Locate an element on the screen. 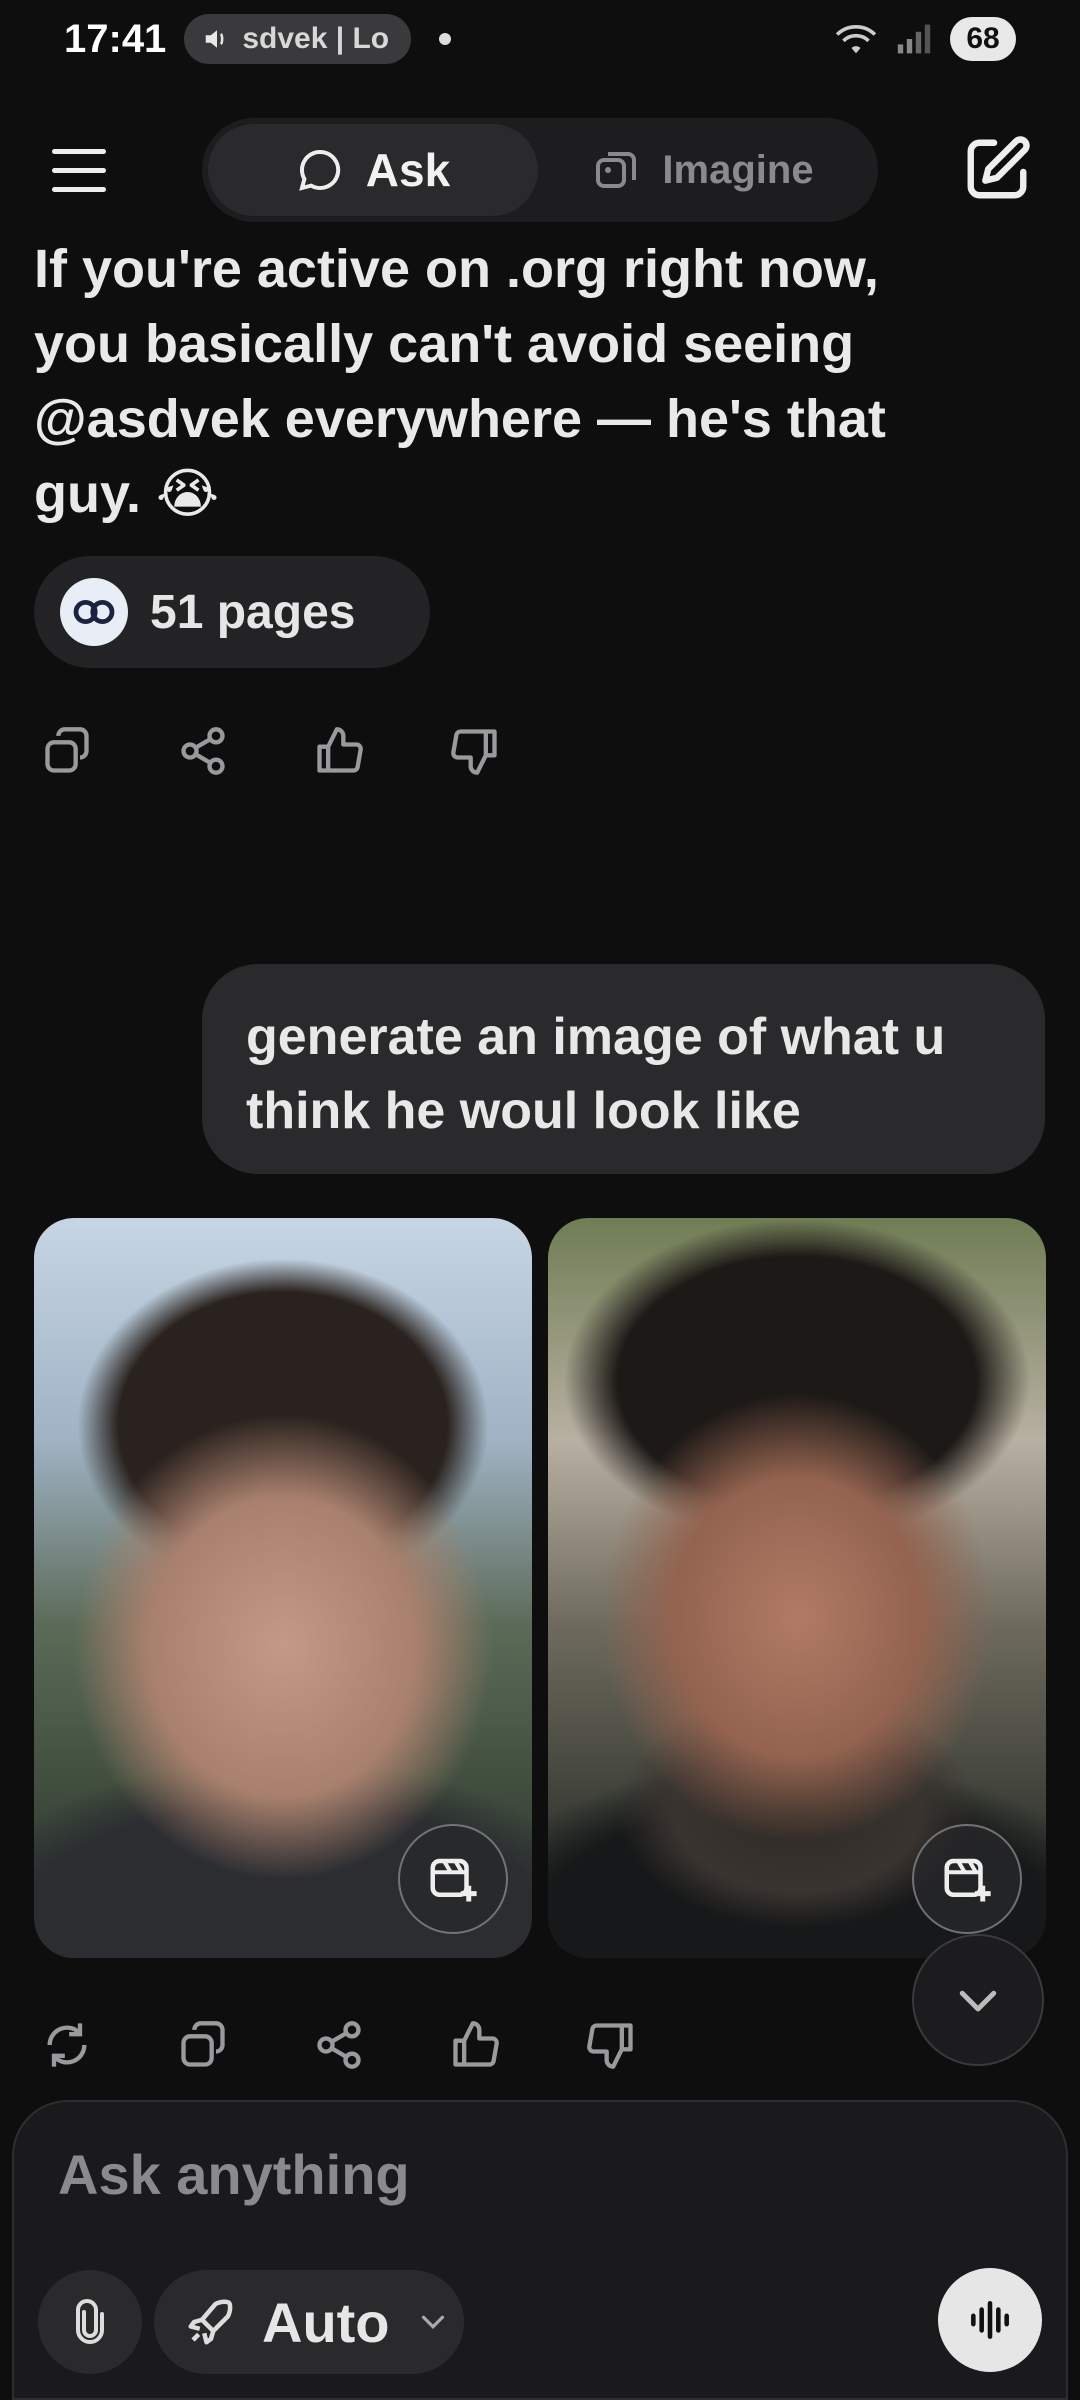  status-time: 17:41 is located at coordinates (115, 38).